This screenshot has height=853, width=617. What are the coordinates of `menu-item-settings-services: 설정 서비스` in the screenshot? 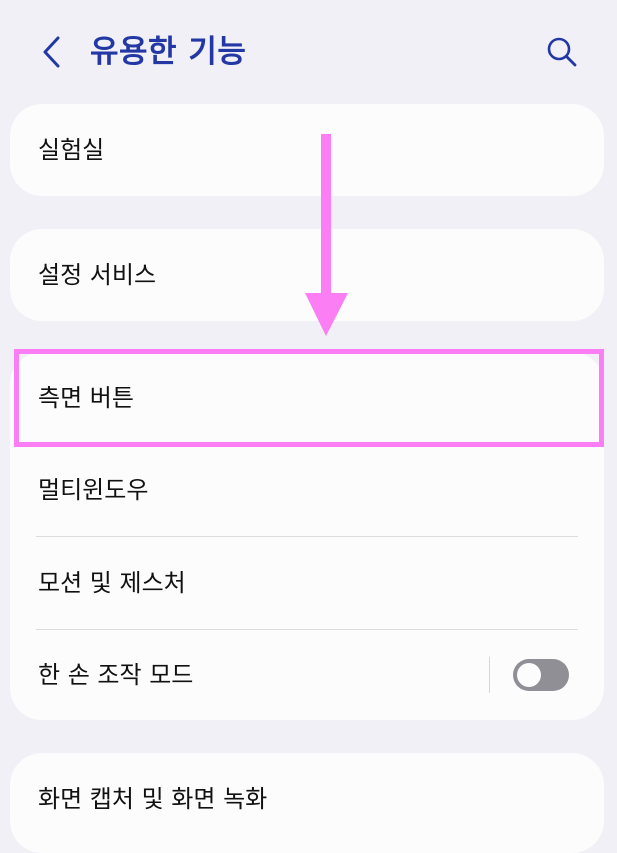 It's located at (307, 275).